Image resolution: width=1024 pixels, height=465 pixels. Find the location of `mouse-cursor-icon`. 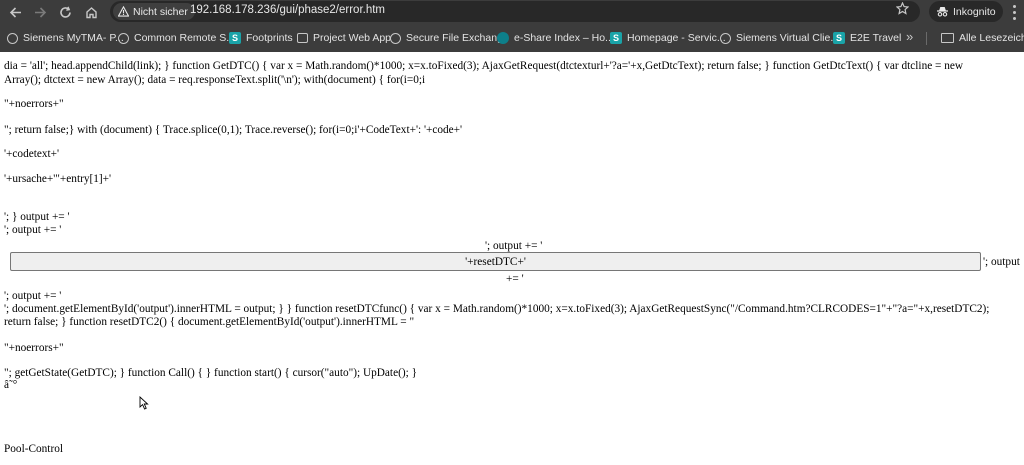

mouse-cursor-icon is located at coordinates (144, 403).